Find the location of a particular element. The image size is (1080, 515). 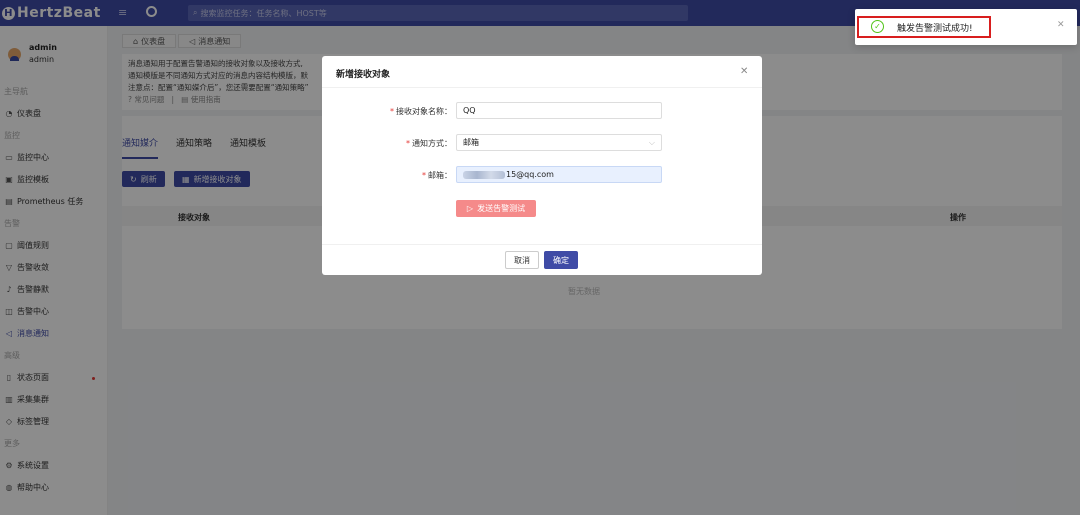

input-value: QQ is located at coordinates (469, 110).